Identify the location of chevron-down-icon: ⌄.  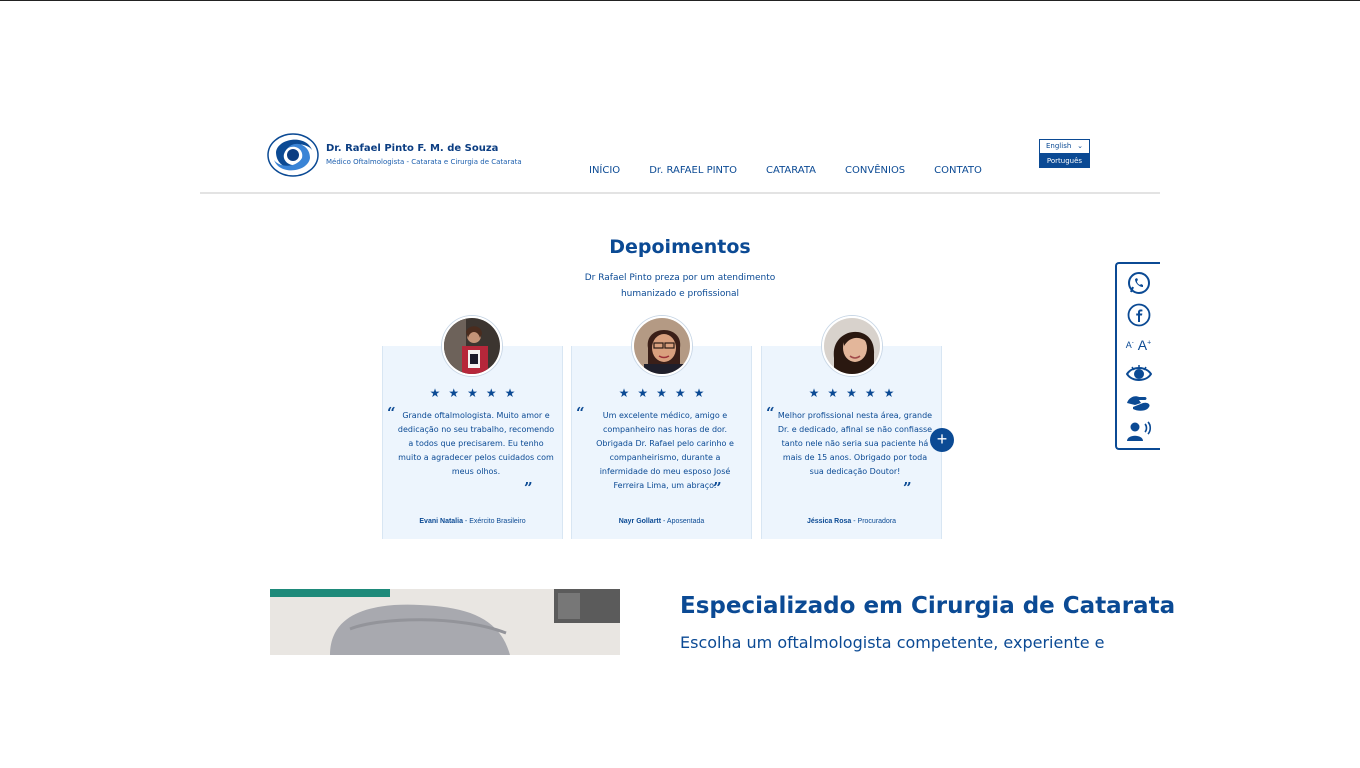
(1080, 146).